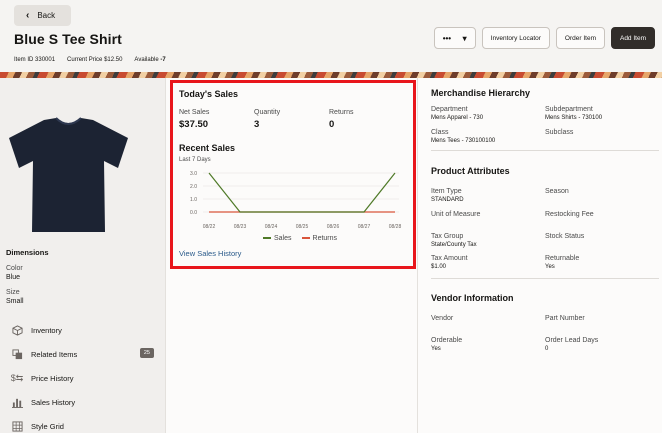  What do you see at coordinates (454, 240) in the screenshot?
I see `tax-group-field: Tax Group State/County Tax` at bounding box center [454, 240].